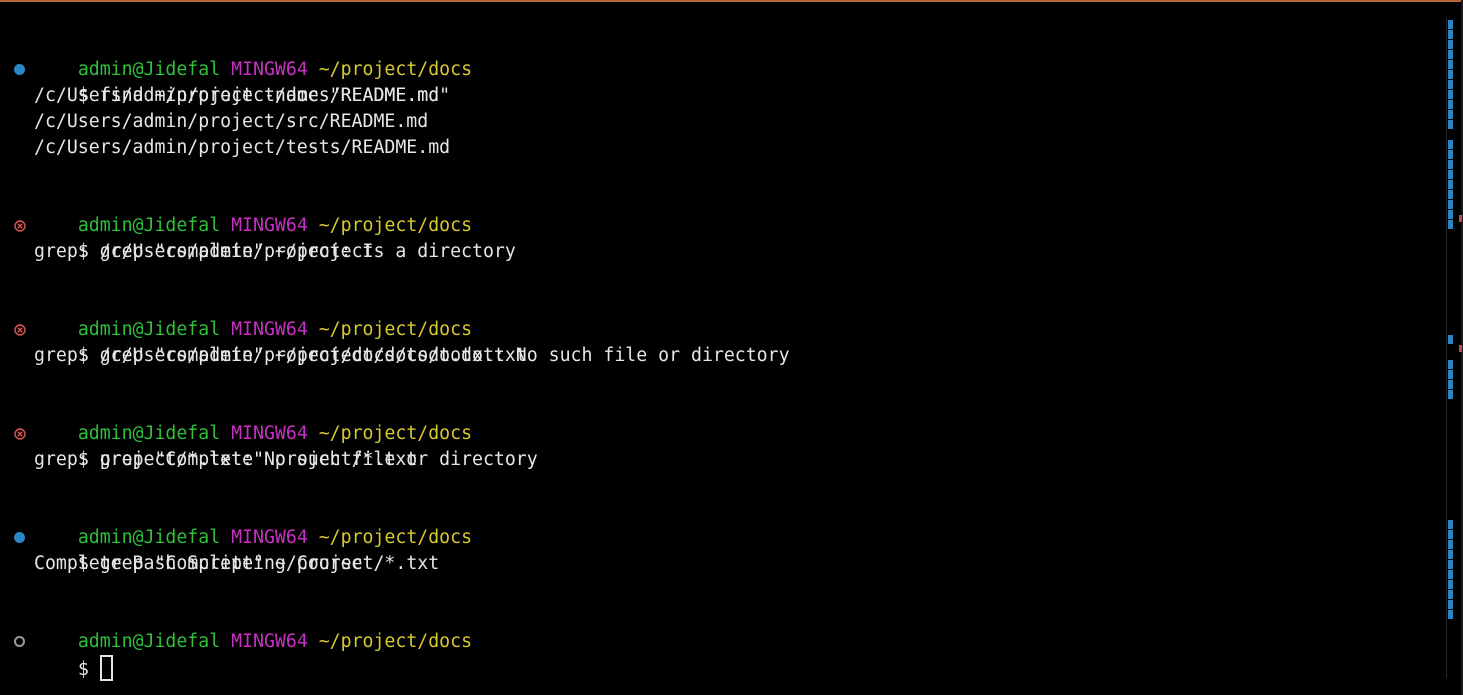 The height and width of the screenshot is (695, 1463). What do you see at coordinates (83, 669) in the screenshot?
I see `prompt-symbol: $` at bounding box center [83, 669].